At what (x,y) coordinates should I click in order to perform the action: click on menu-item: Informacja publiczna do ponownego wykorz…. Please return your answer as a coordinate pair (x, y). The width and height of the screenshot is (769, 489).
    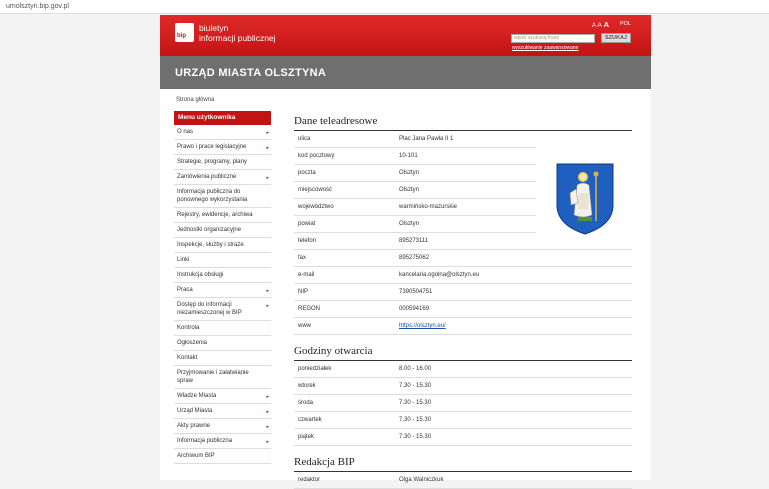
    Looking at the image, I should click on (222, 196).